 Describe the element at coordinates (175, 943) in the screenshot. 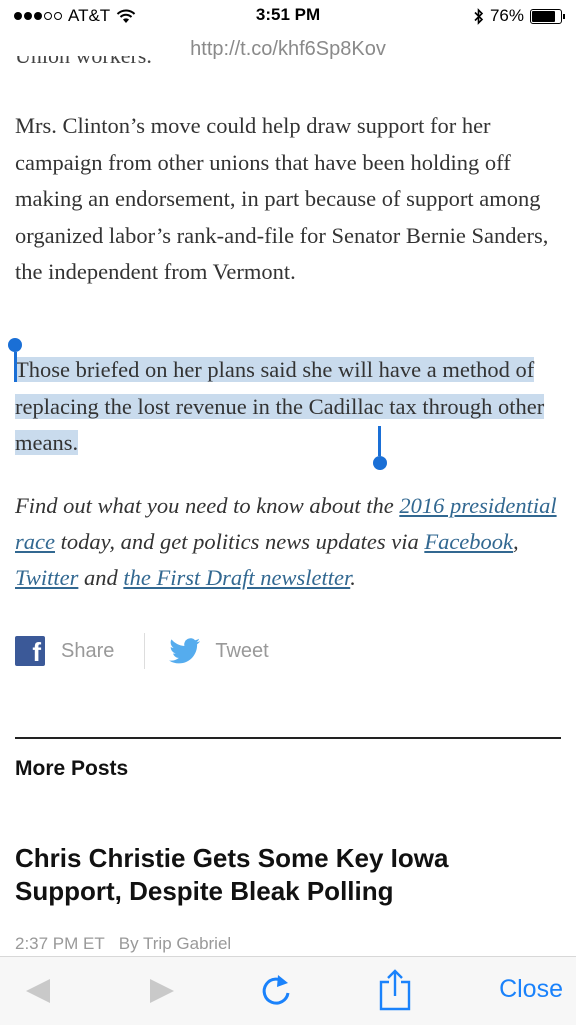

I see `post-byline: By Trip Gabriel` at that location.